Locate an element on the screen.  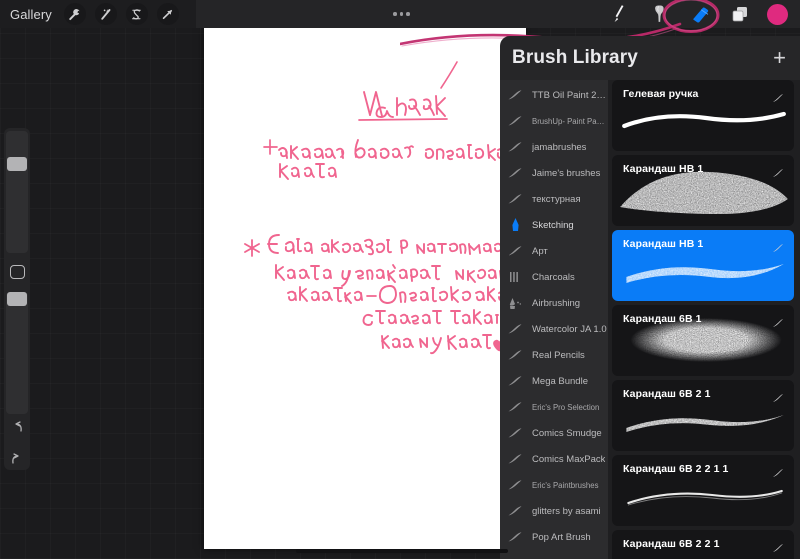
top-toolbar-right-group is located at coordinates (703, 14).